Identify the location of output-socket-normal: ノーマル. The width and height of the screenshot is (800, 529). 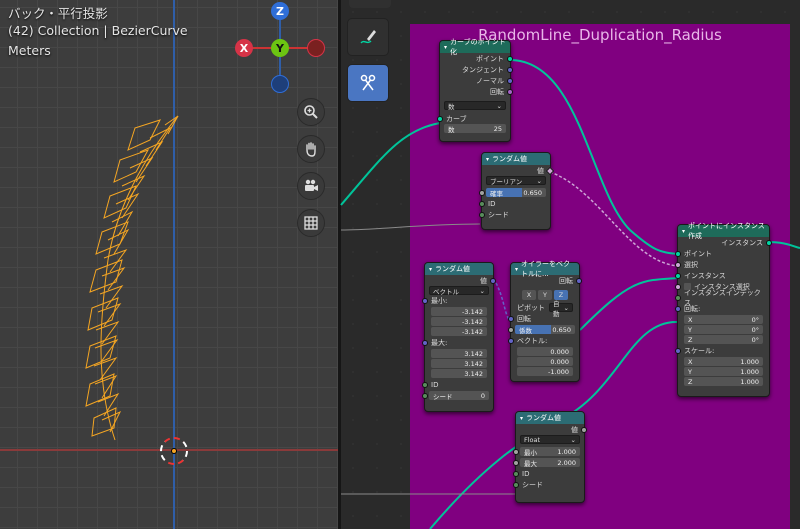
(476, 80).